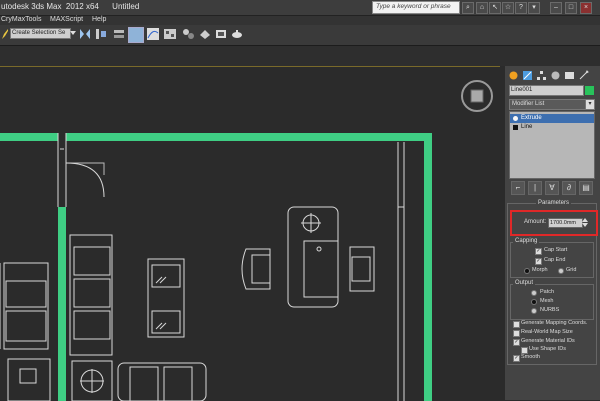  What do you see at coordinates (541, 75) in the screenshot?
I see `hierarchy-tab-icon` at bounding box center [541, 75].